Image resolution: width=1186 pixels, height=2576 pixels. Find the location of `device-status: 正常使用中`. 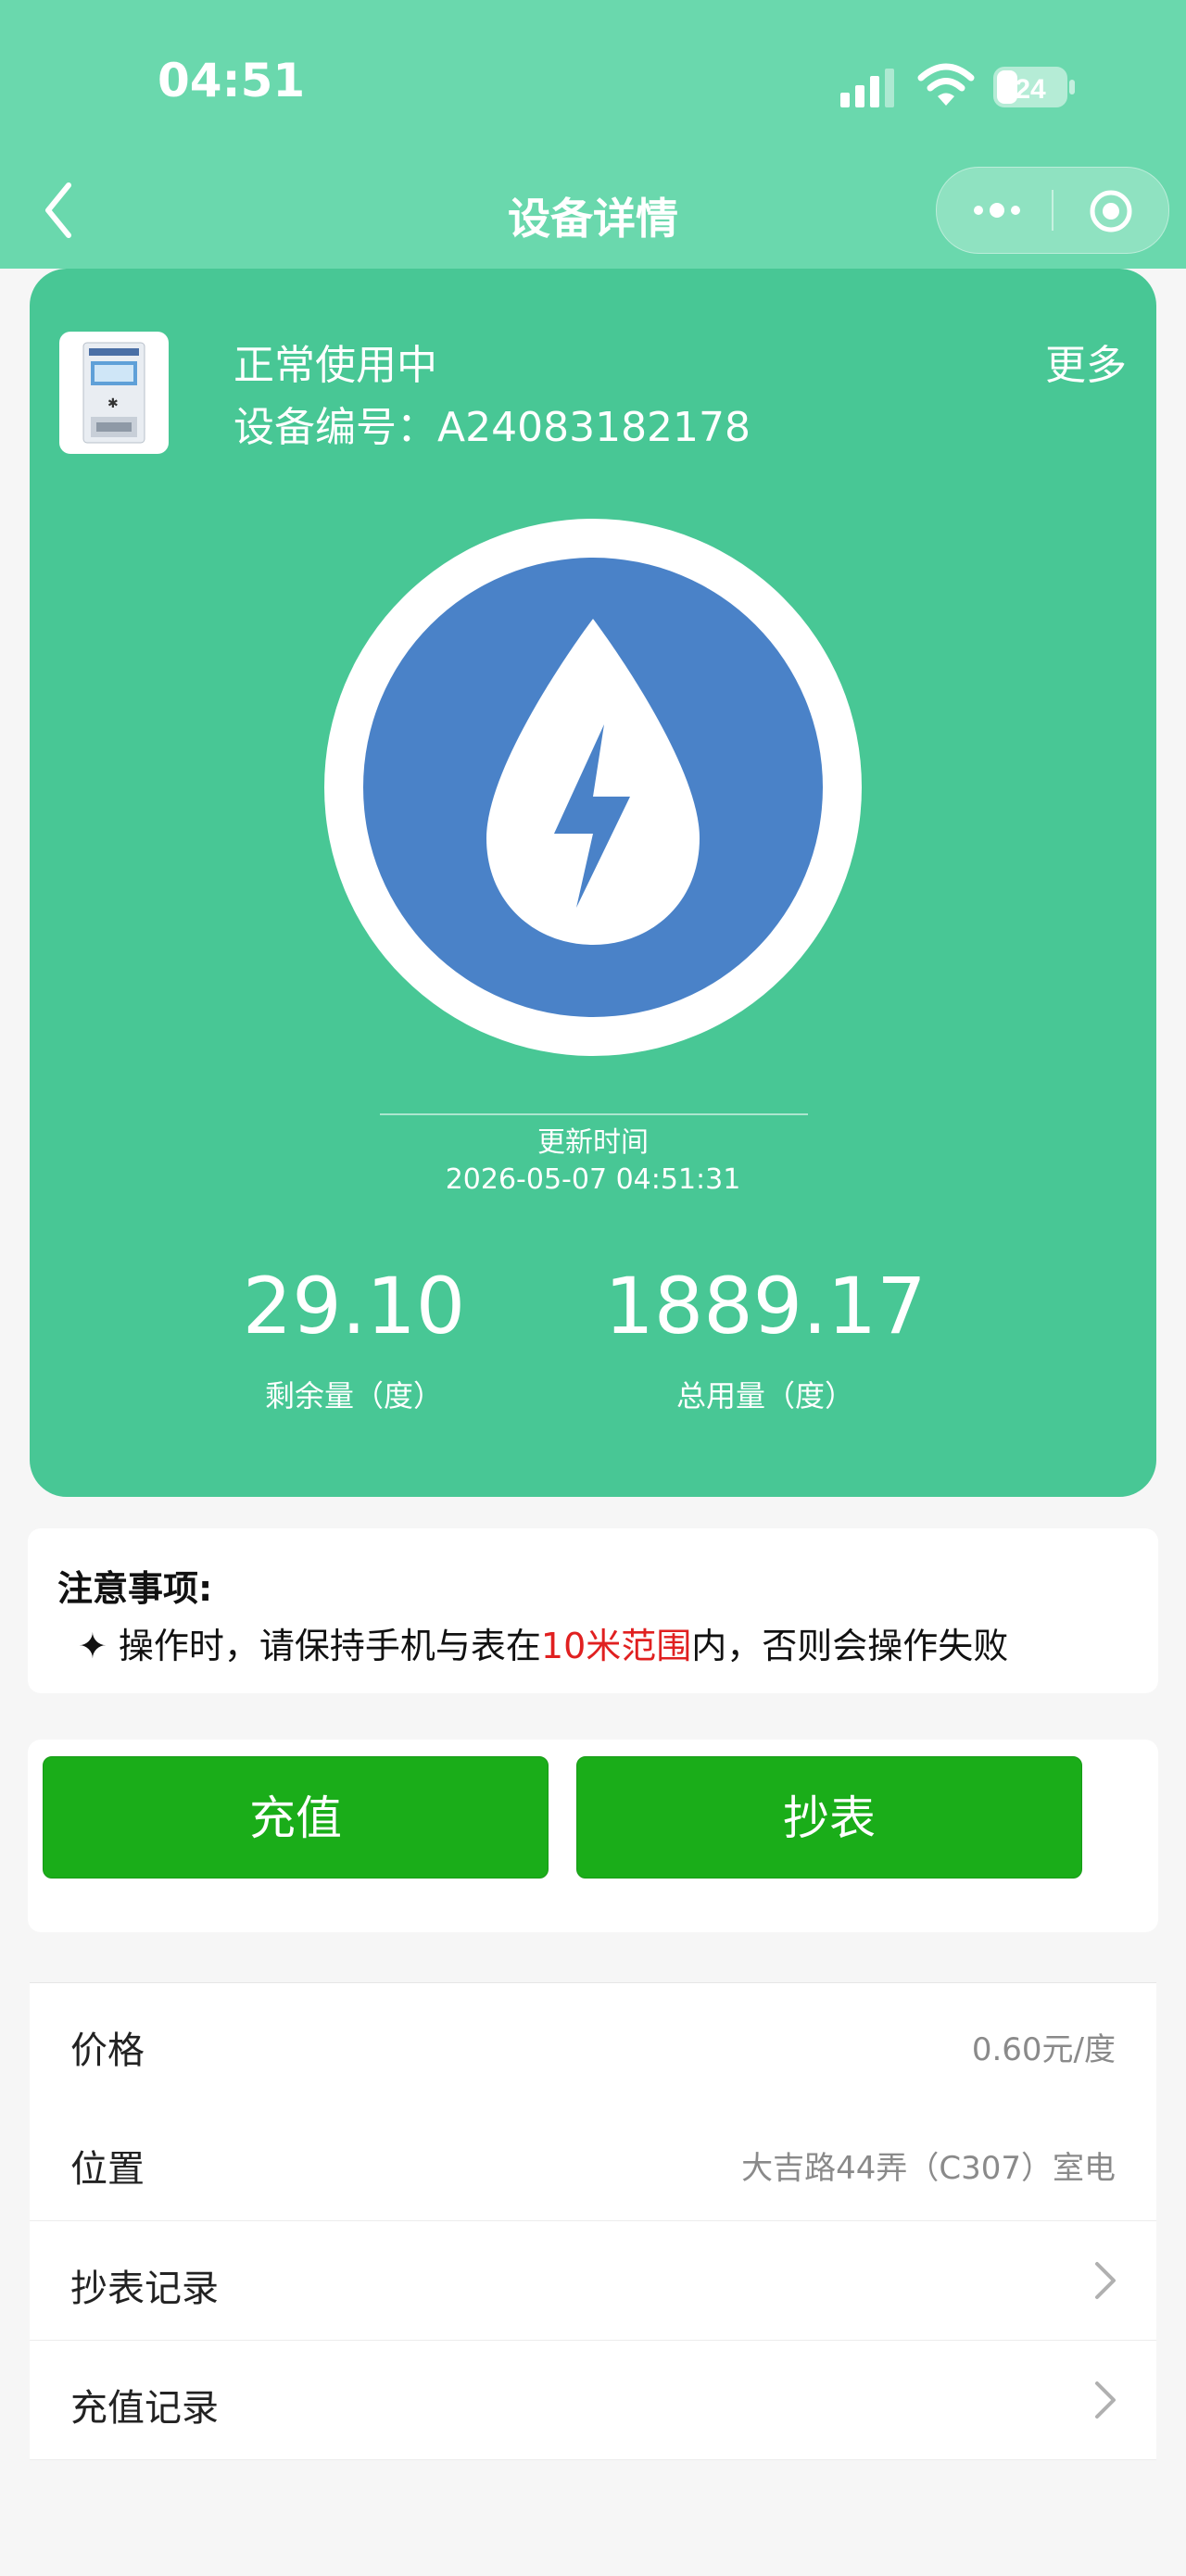

device-status: 正常使用中 is located at coordinates (335, 365).